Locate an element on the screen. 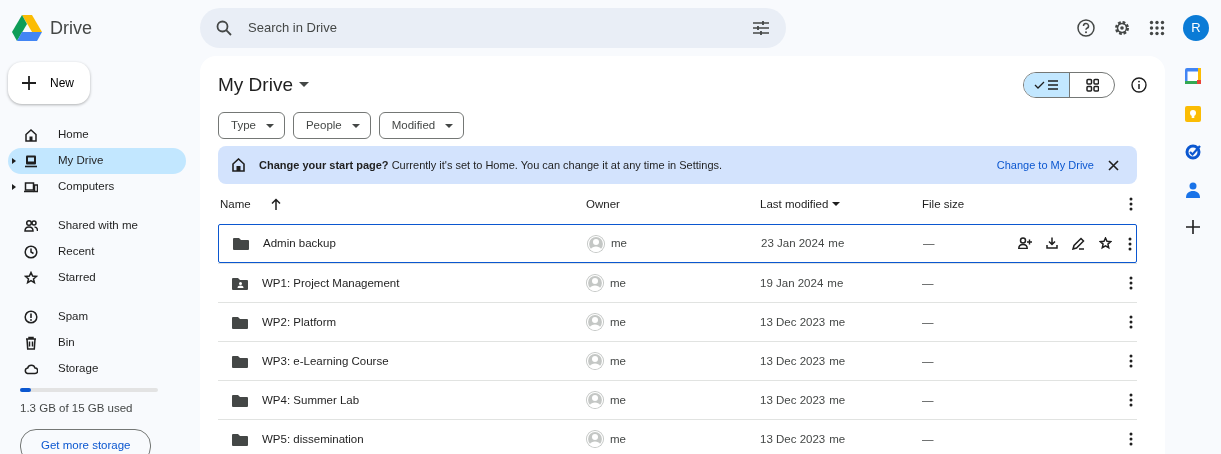  sidebar-item: Computers is located at coordinates (97, 187).